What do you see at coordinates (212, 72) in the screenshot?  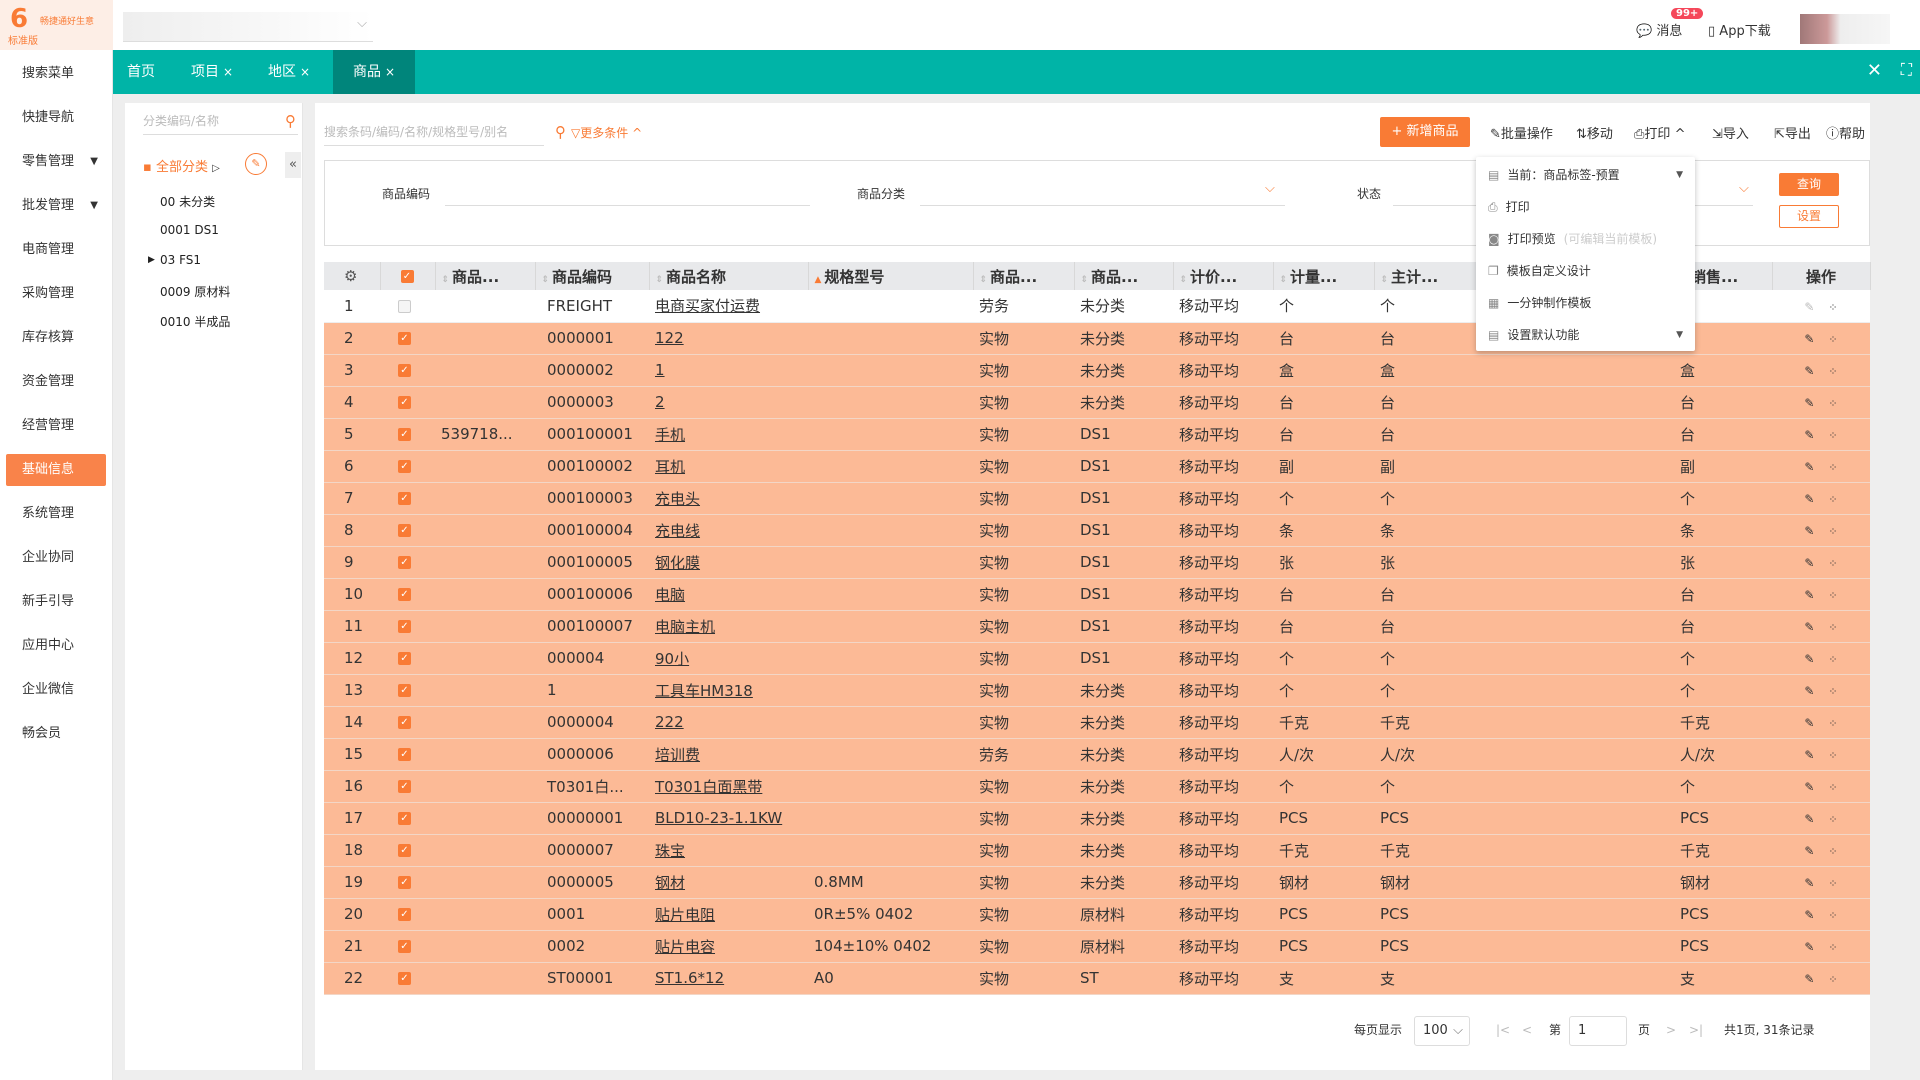 I see `tab-1: 项目 ×` at bounding box center [212, 72].